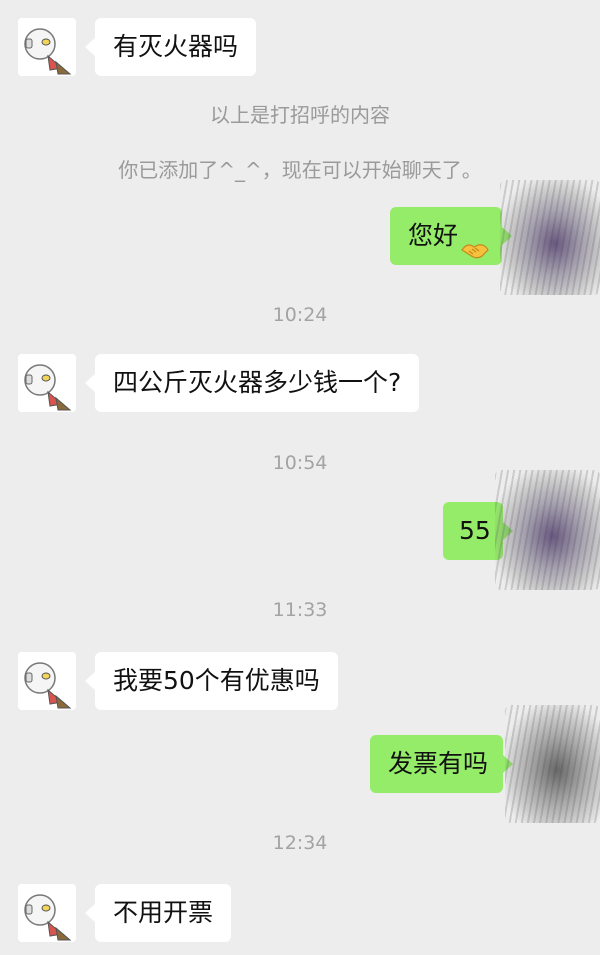 The image size is (600, 955). I want to click on message-bubble-outgoing: 发票有吗, so click(441, 764).